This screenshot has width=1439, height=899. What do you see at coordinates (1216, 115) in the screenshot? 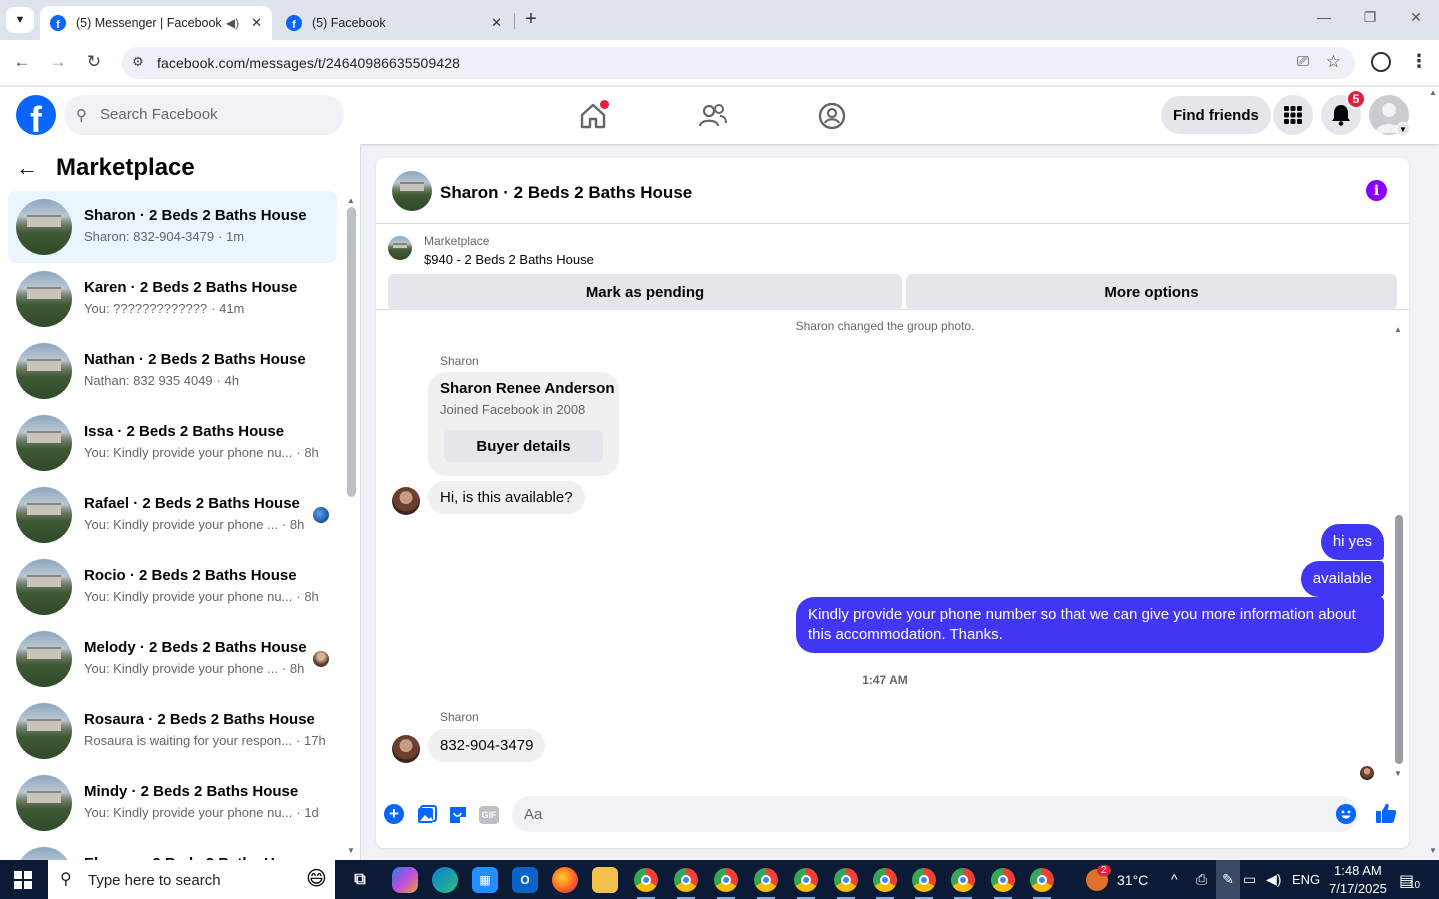
I see `find-friends-button: Find friends` at bounding box center [1216, 115].